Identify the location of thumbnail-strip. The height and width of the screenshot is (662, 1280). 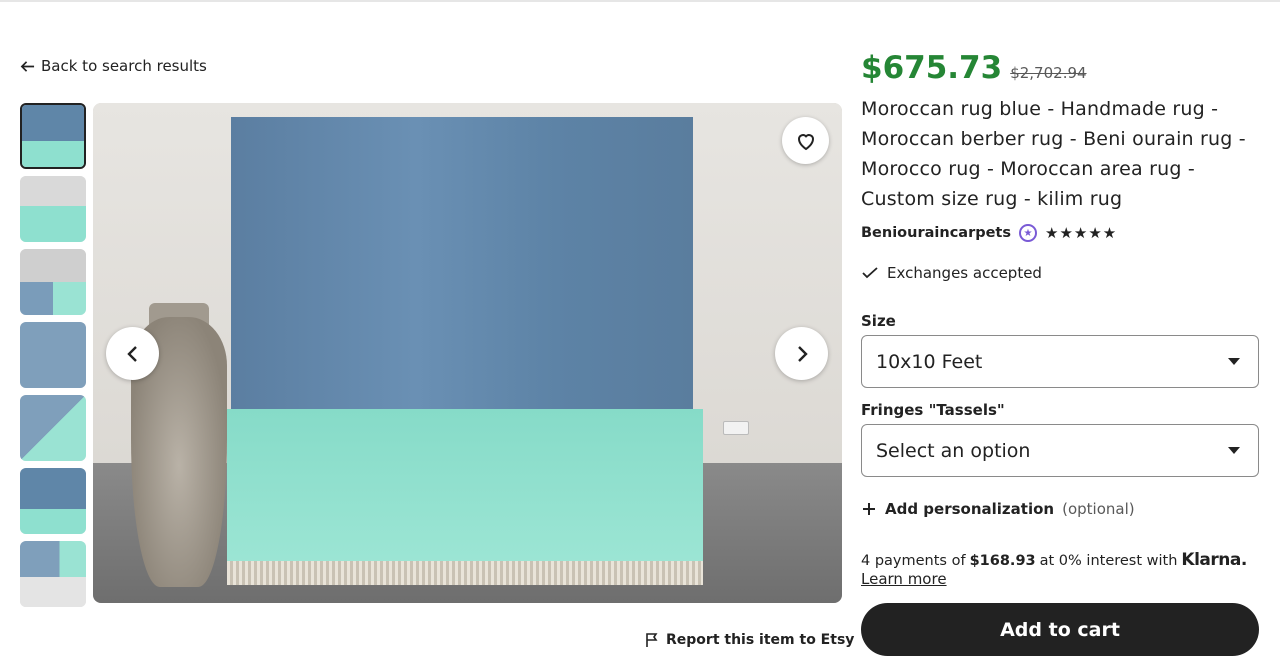
(53, 358).